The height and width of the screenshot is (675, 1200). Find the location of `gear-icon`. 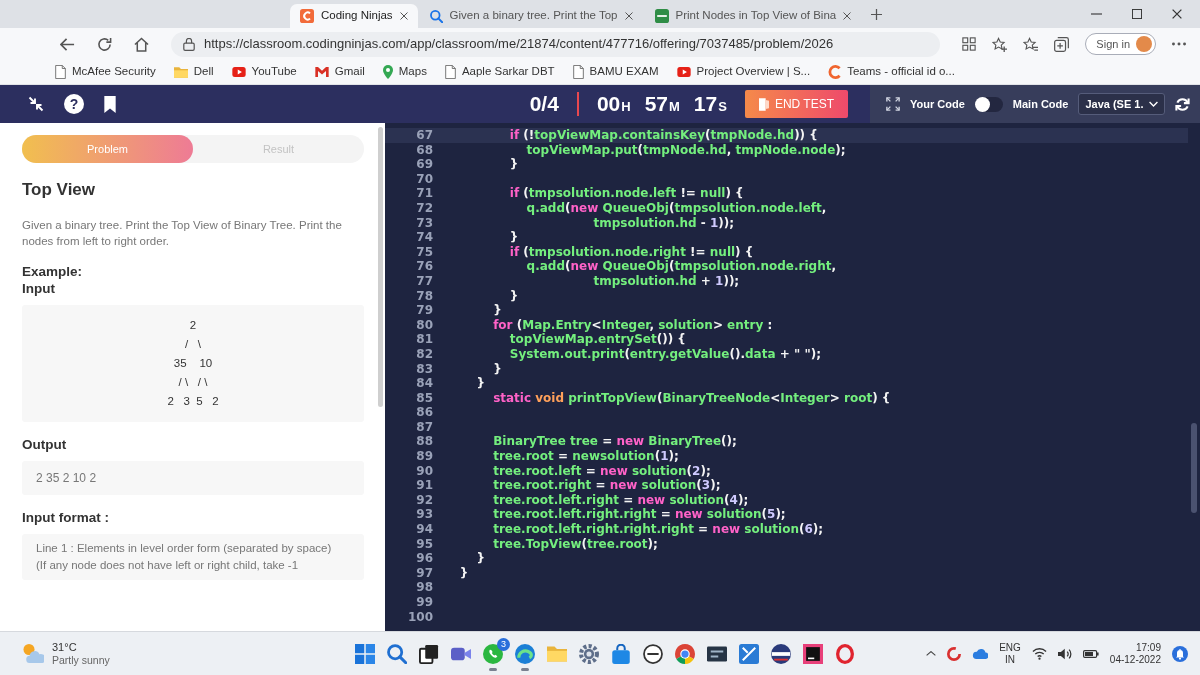

gear-icon is located at coordinates (589, 653).